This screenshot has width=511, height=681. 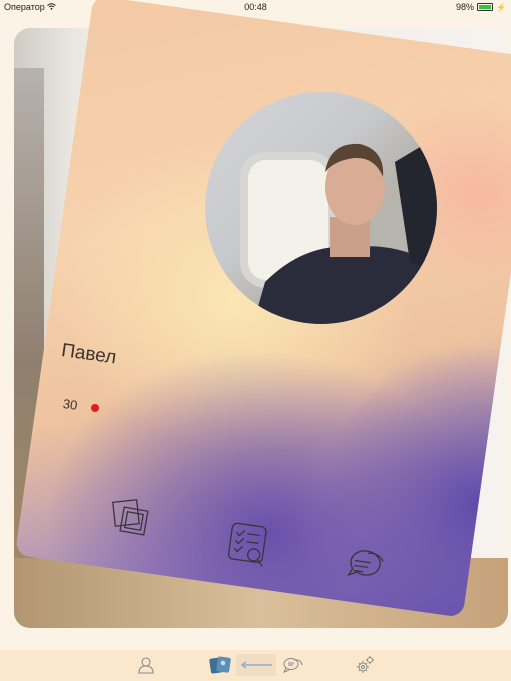 I want to click on battery-percent: 98%, so click(x=465, y=7).